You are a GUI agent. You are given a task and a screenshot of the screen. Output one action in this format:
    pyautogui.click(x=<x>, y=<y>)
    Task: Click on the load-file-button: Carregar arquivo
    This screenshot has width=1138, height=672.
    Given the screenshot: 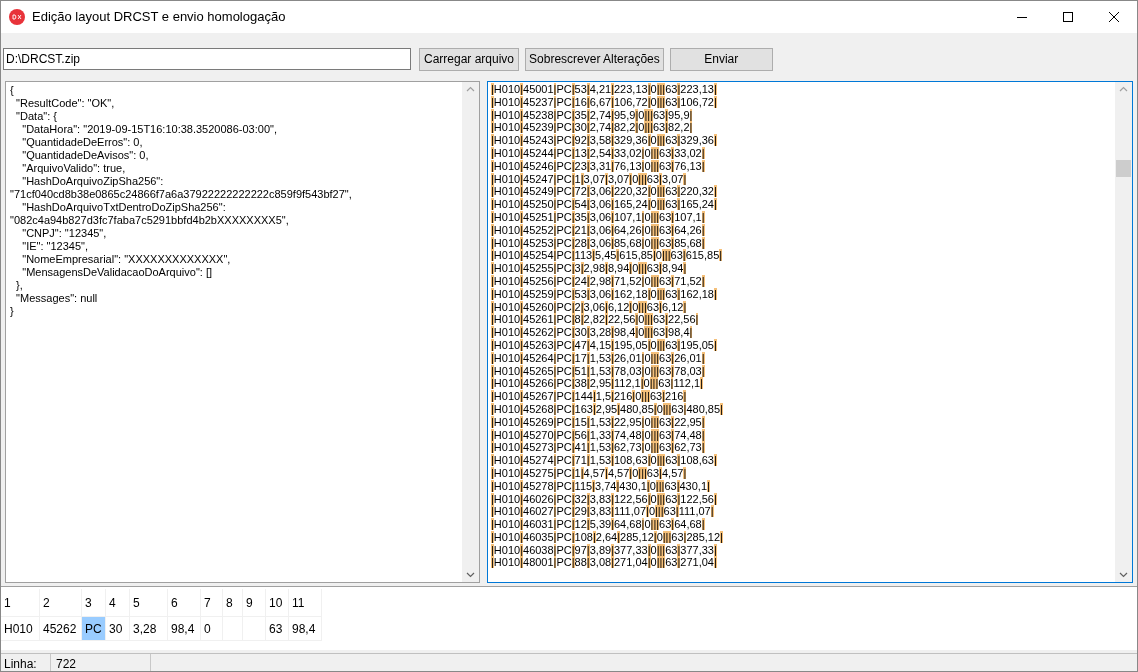 What is the action you would take?
    pyautogui.click(x=469, y=59)
    